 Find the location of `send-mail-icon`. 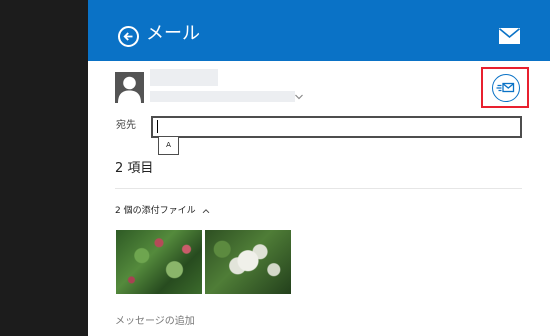

send-mail-icon is located at coordinates (505, 87).